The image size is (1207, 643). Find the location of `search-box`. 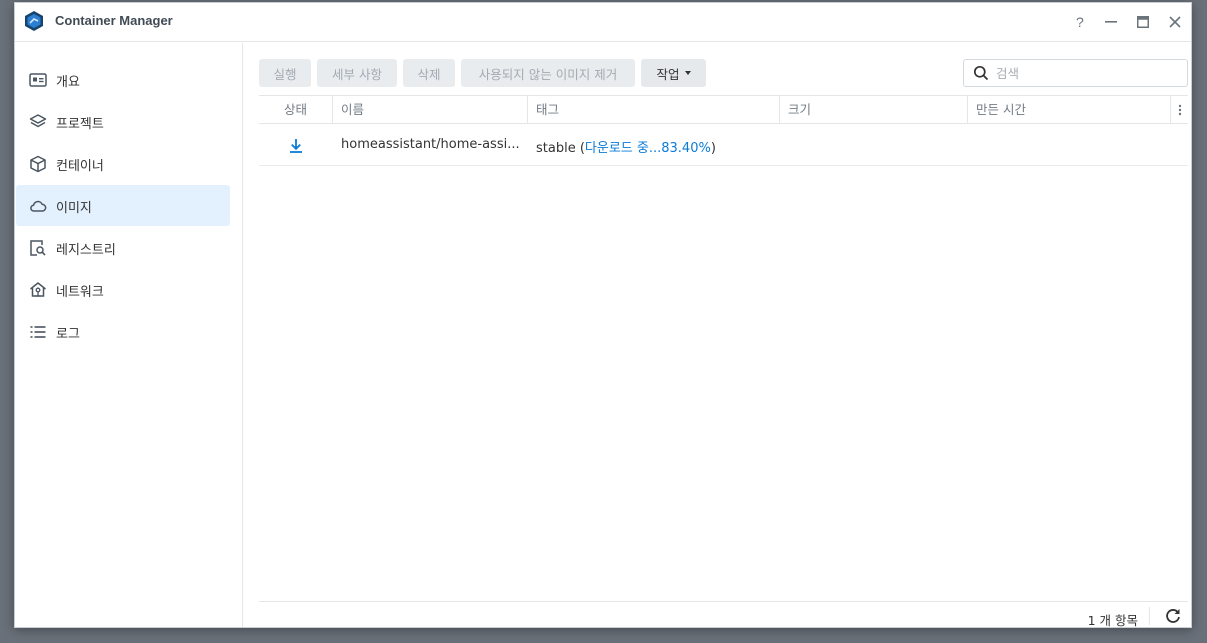

search-box is located at coordinates (1075, 73).